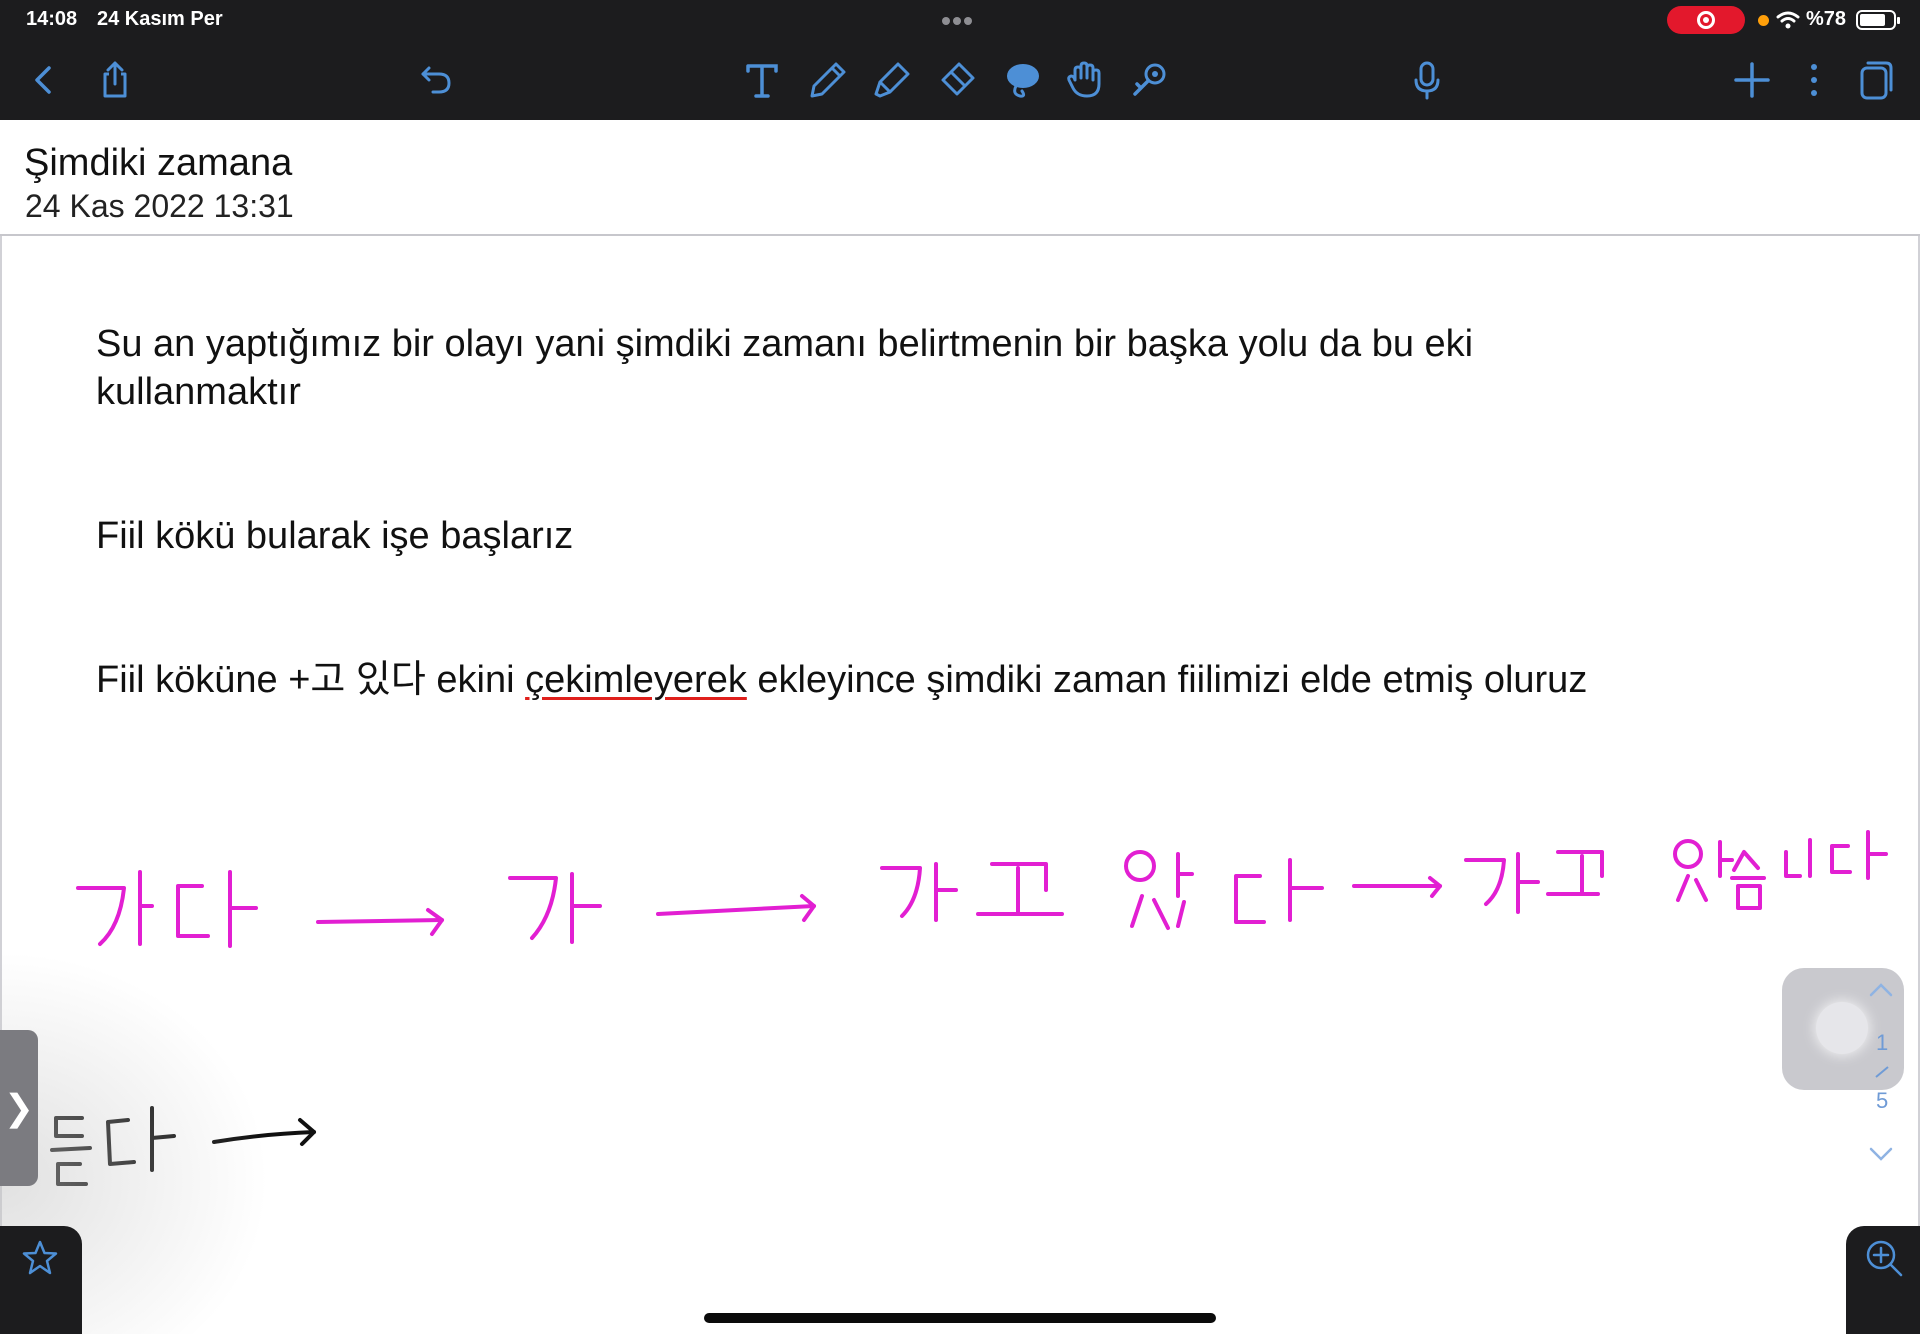  I want to click on chevron-up-icon, so click(1881, 990).